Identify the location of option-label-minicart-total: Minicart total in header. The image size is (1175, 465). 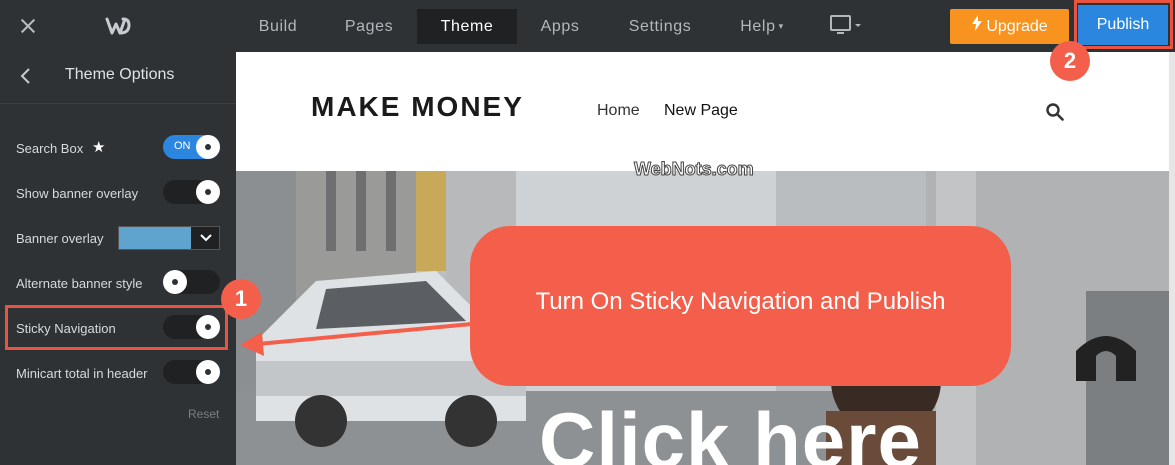
(82, 373).